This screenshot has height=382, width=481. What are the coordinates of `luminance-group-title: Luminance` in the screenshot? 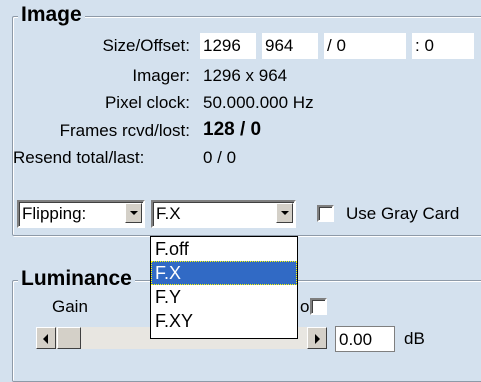 It's located at (76, 279).